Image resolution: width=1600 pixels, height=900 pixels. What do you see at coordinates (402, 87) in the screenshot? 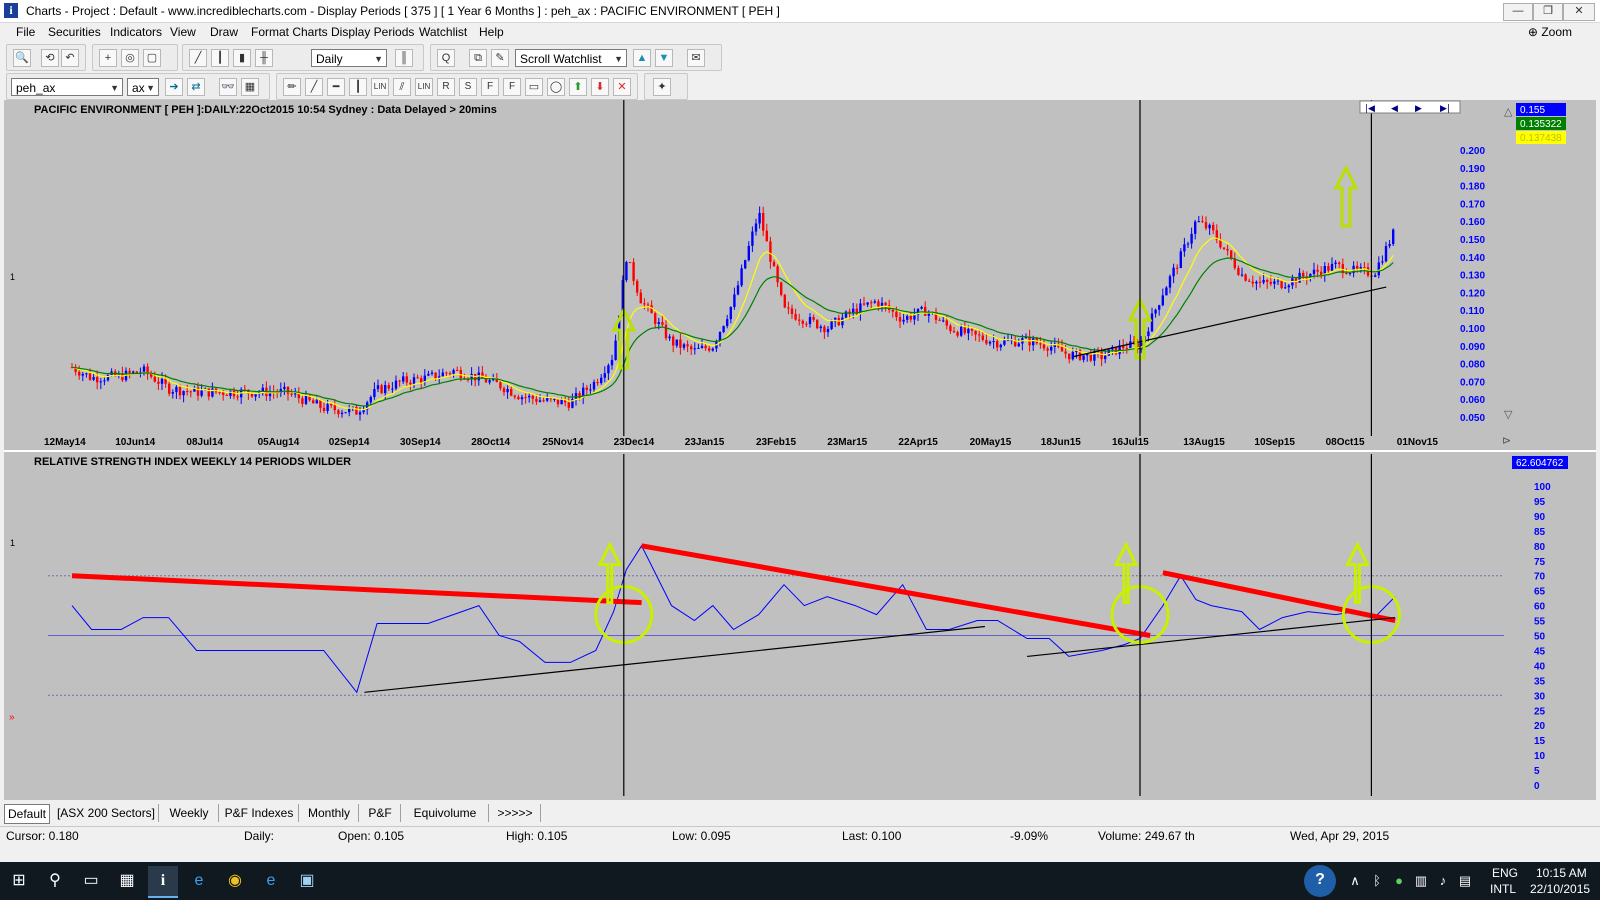
I see `parallel-lines-icon: ⫽` at bounding box center [402, 87].